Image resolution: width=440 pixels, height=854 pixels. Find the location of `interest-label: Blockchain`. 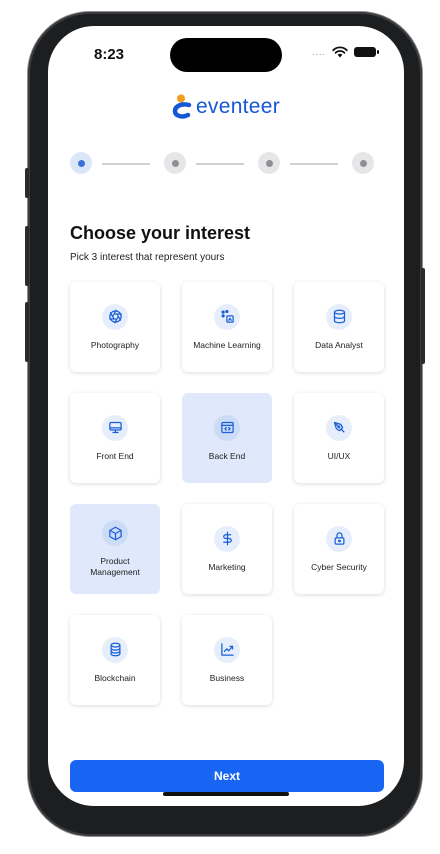

interest-label: Blockchain is located at coordinates (115, 677).